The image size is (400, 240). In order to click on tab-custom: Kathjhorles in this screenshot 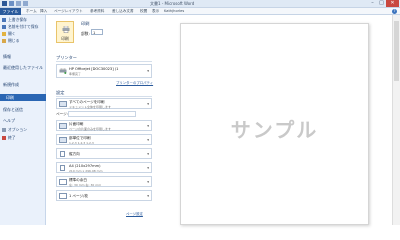, I will do `click(174, 11)`.